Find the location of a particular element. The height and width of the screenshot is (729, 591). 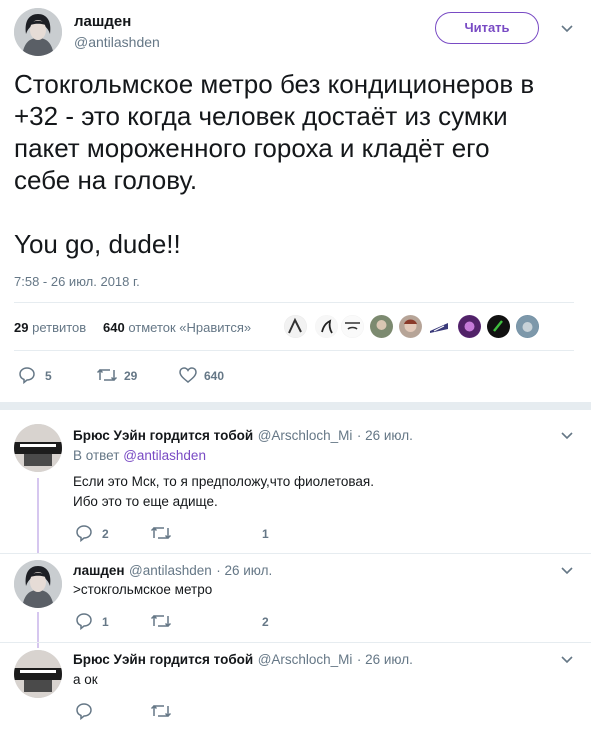

tweet-text-line: себе на голову. is located at coordinates (106, 180).